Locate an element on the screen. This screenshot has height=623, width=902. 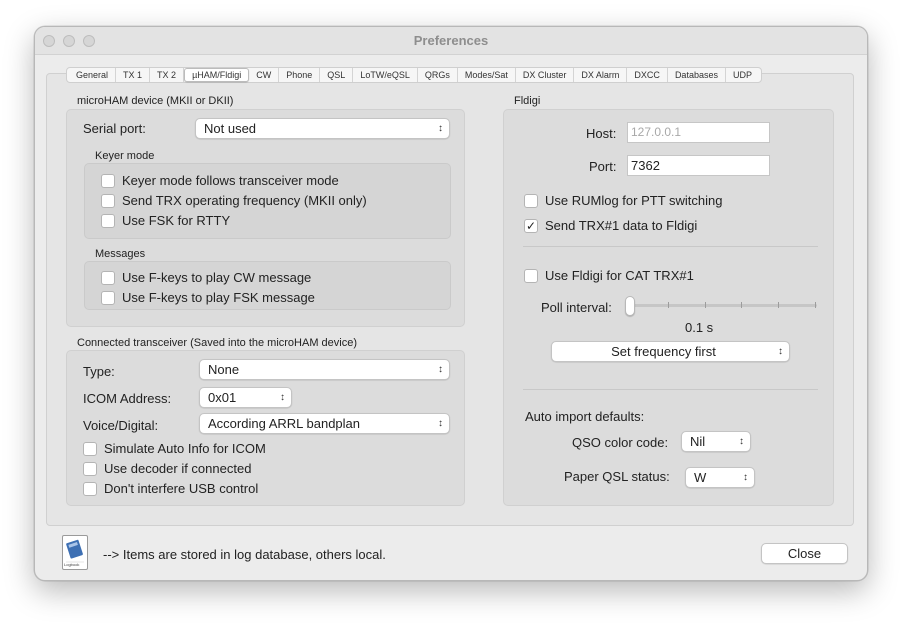
tab-lotw-eqsl: LoTW/eQSL is located at coordinates (385, 75).